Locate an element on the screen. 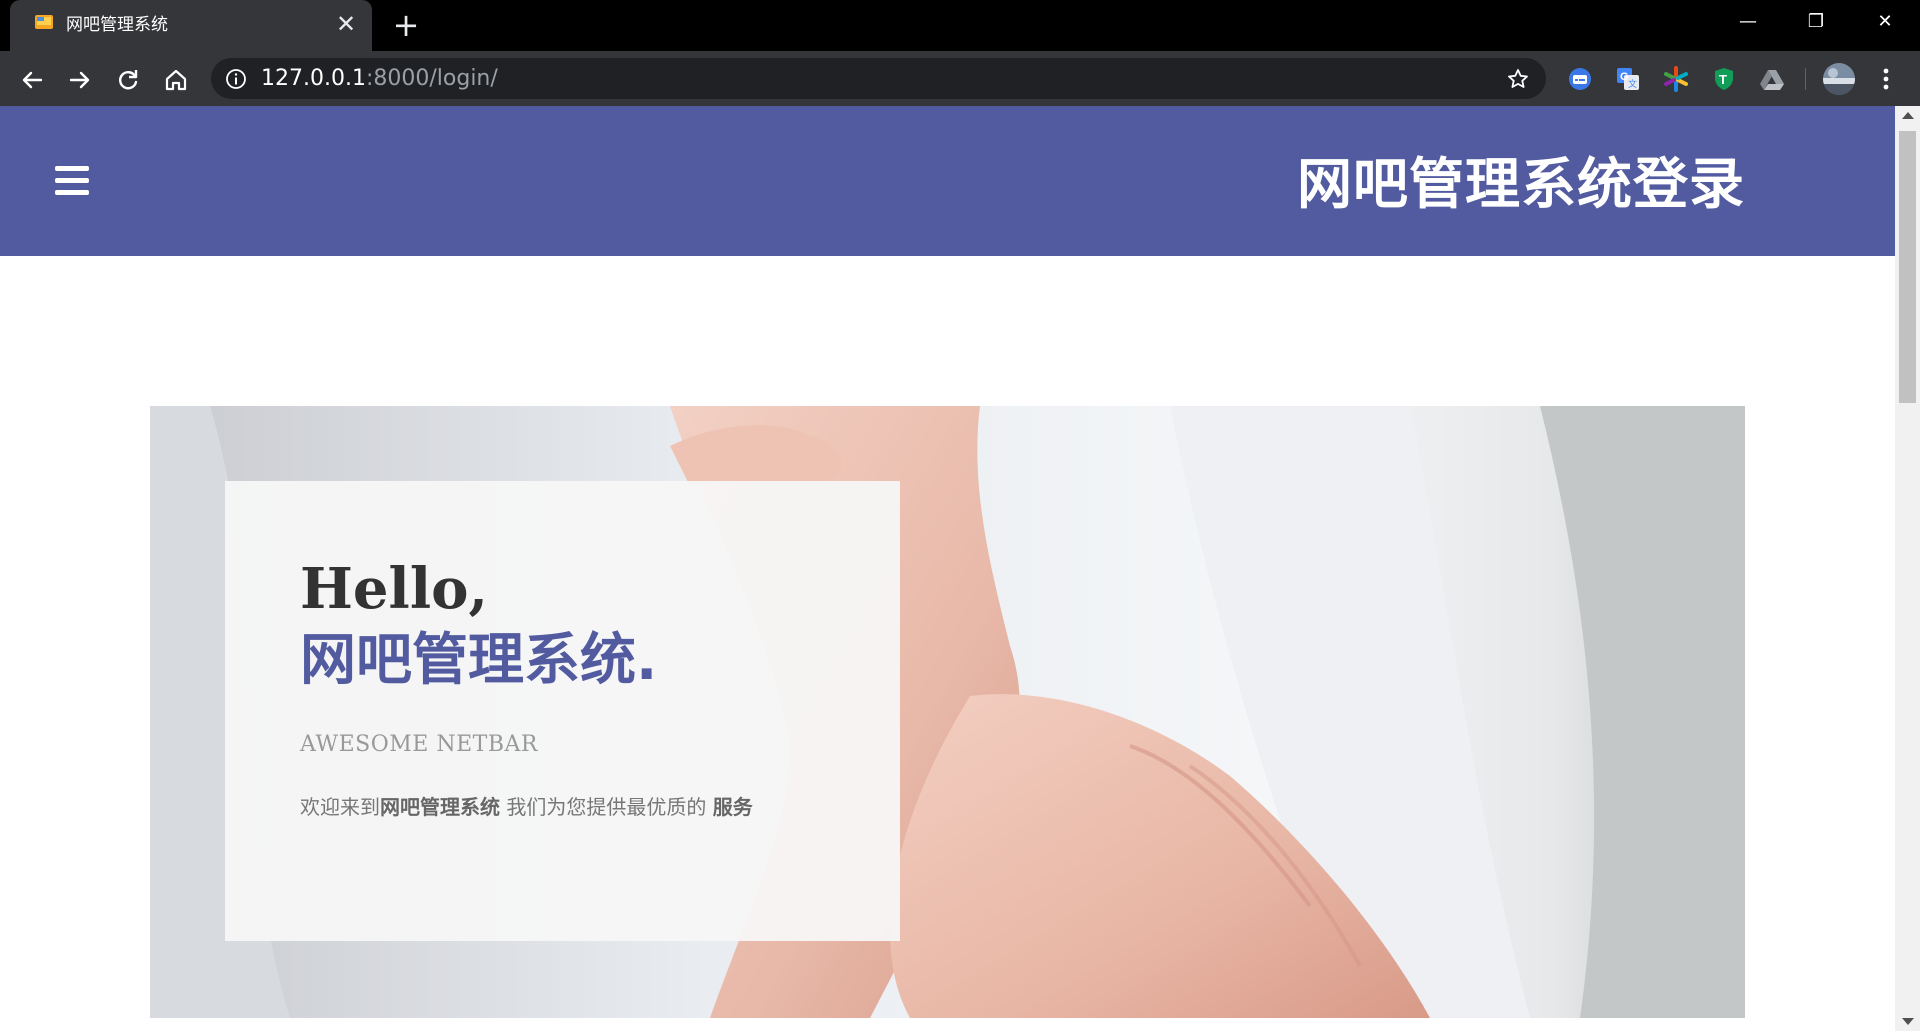  captions-icon is located at coordinates (1580, 79).